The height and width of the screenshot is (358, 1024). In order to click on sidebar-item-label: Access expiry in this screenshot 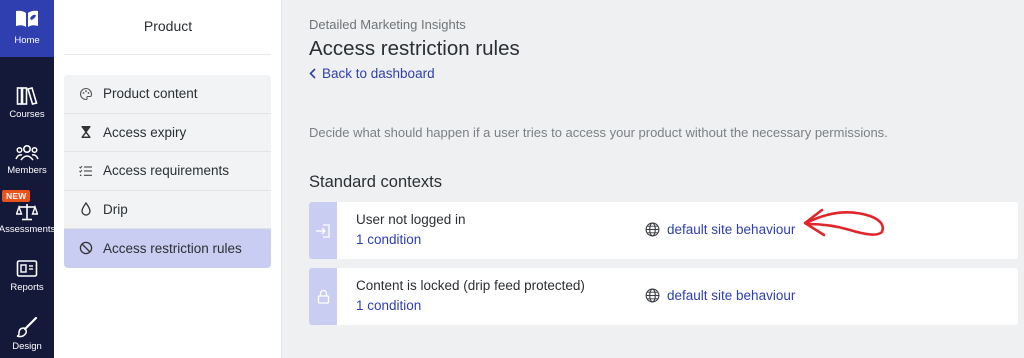, I will do `click(145, 132)`.